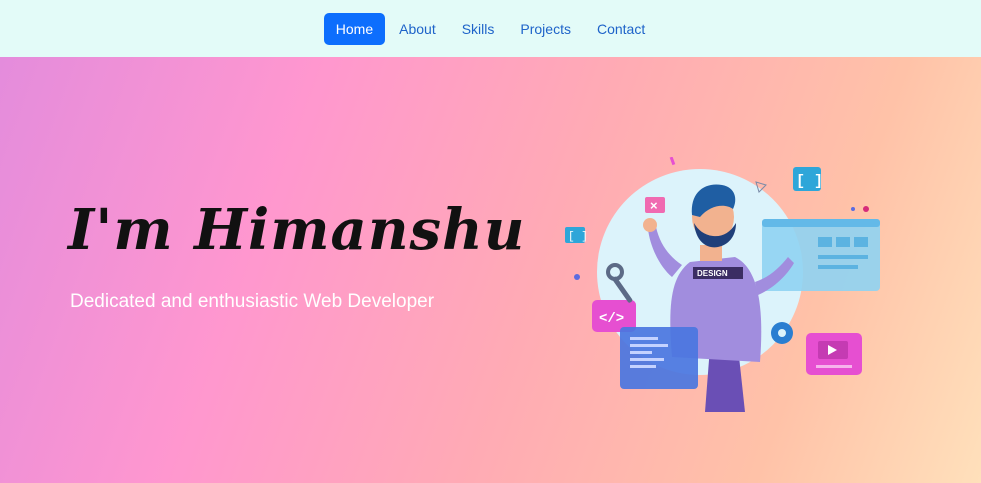  What do you see at coordinates (782, 333) in the screenshot?
I see `gear-icon` at bounding box center [782, 333].